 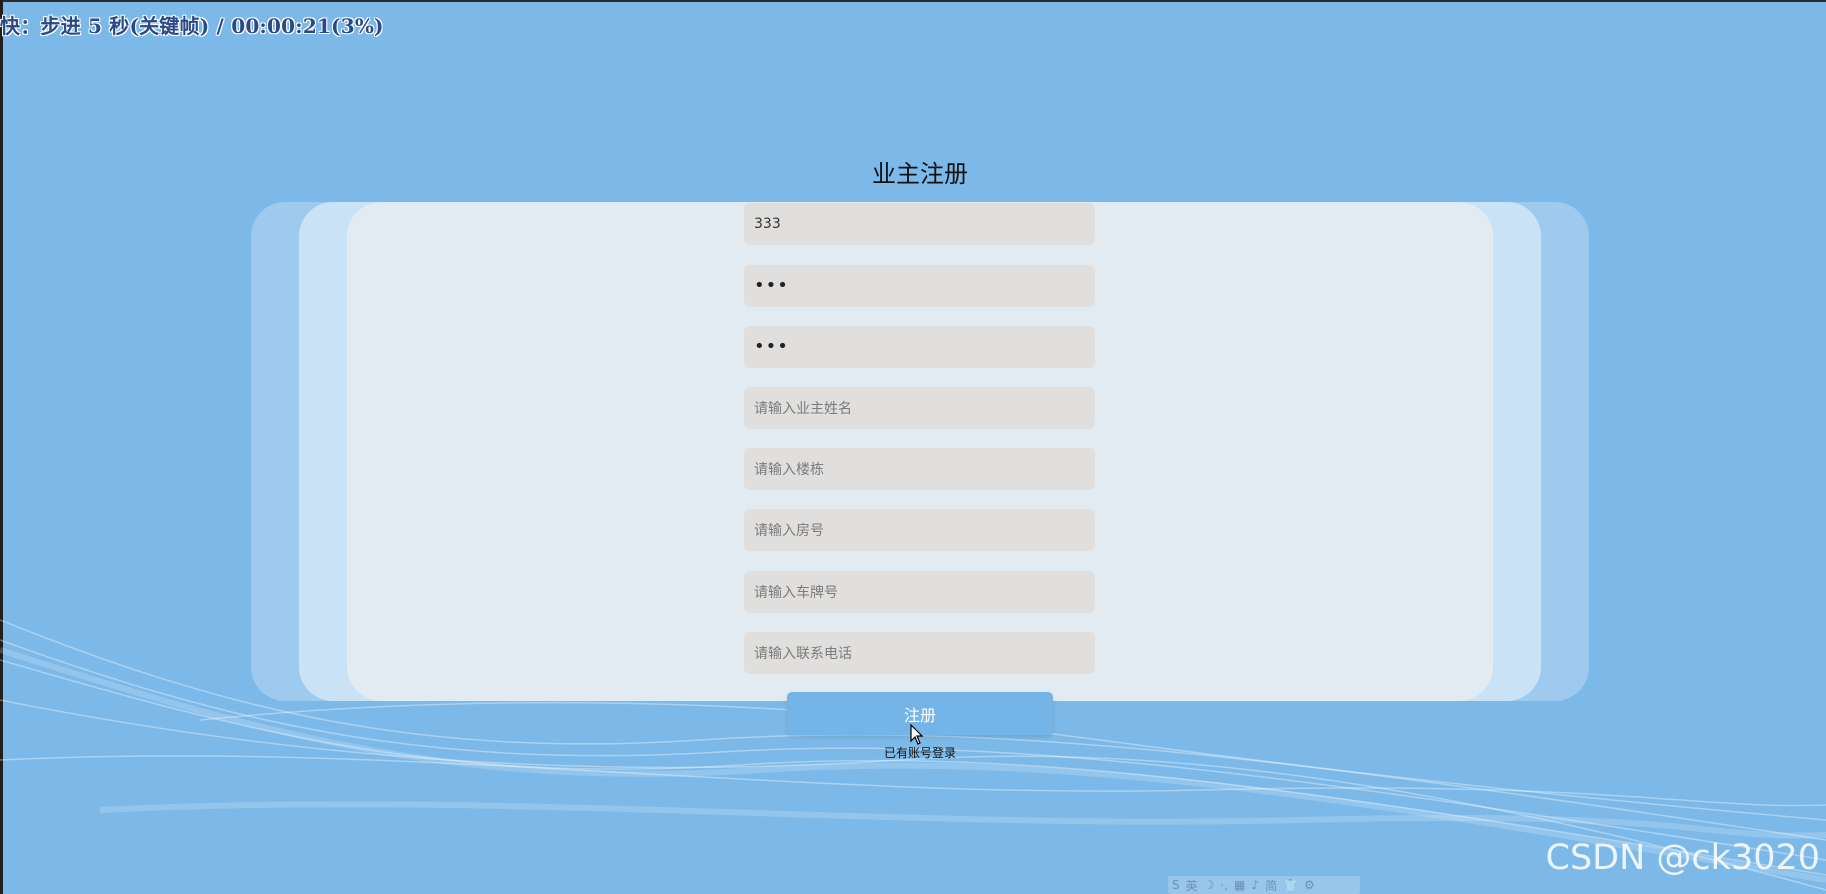 What do you see at coordinates (919, 653) in the screenshot?
I see `phone-input: 请输入联系电话` at bounding box center [919, 653].